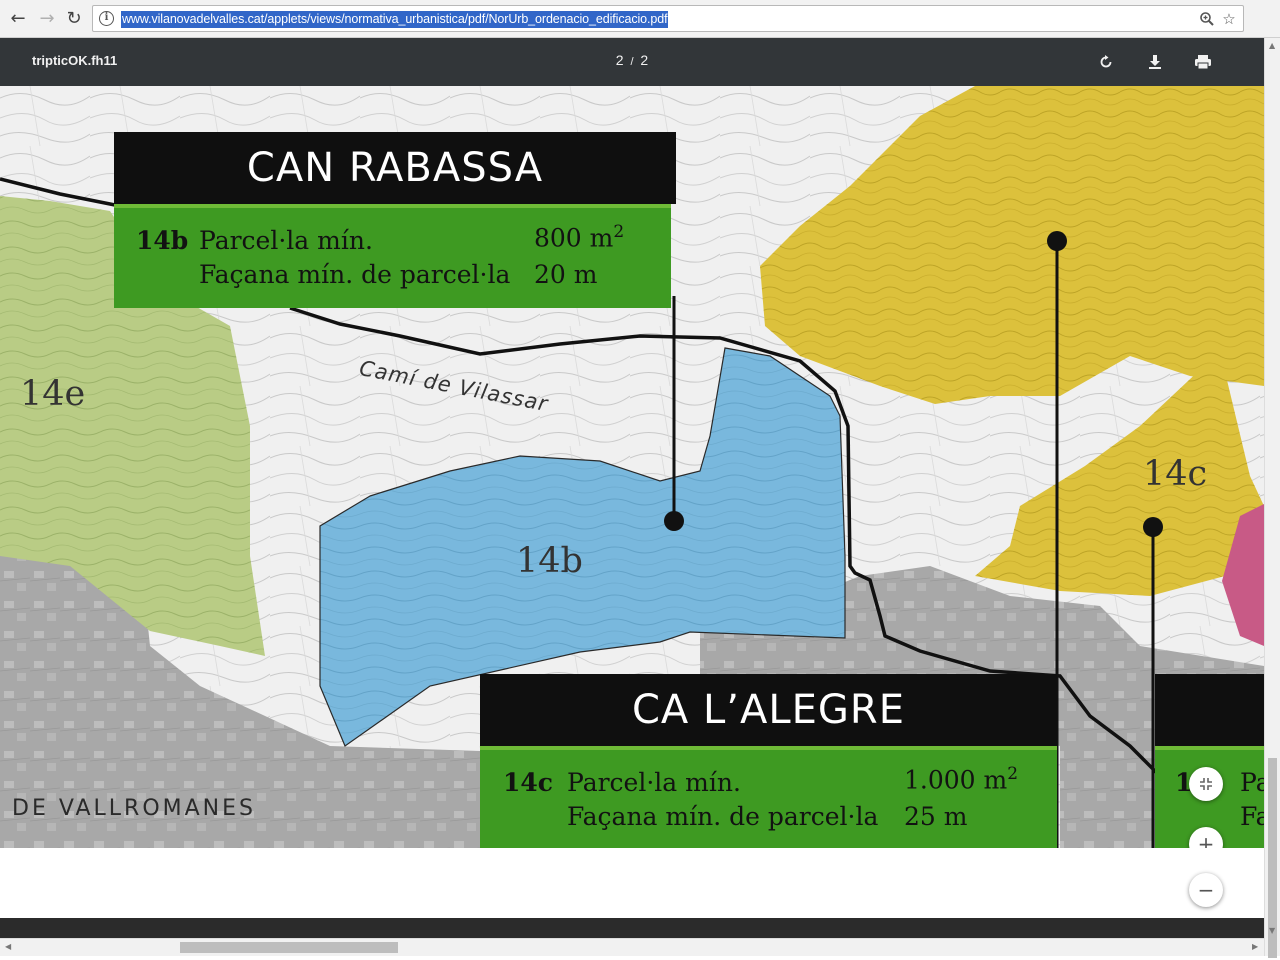 Image resolution: width=1280 pixels, height=960 pixels. Describe the element at coordinates (961, 779) in the screenshot. I see `ca-lalegre-min-parcel-value: 1.000 m2` at that location.